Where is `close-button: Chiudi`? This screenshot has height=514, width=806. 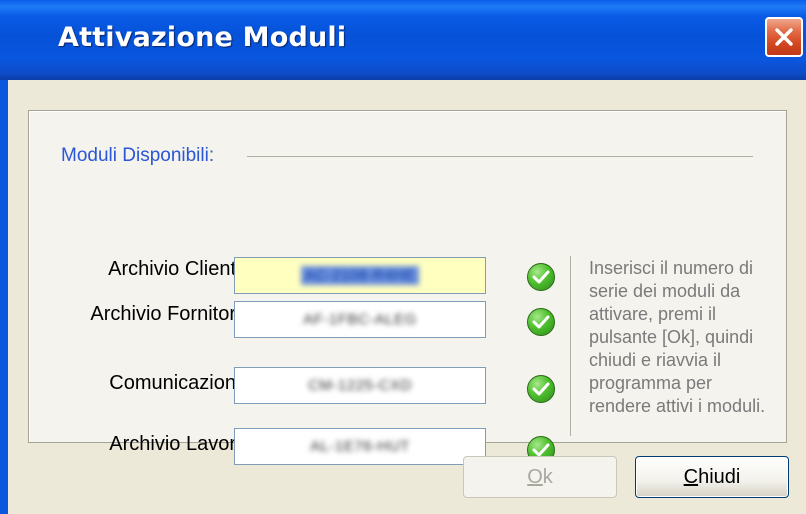
close-button: Chiudi is located at coordinates (712, 477).